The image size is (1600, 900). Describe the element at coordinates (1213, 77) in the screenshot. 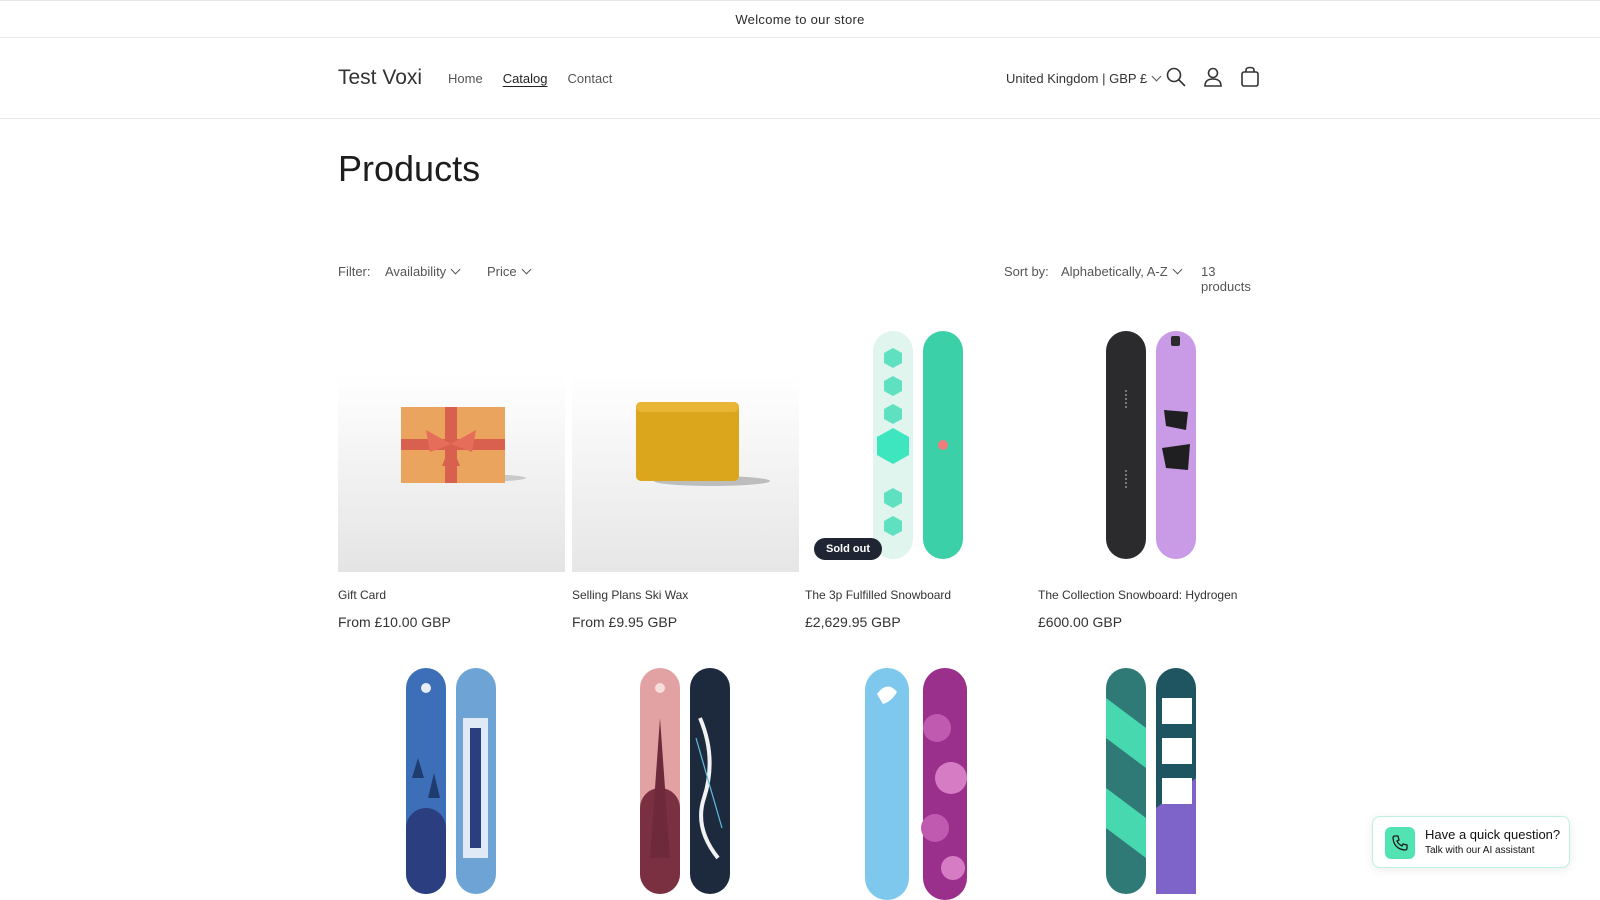

I see `account-icon` at that location.